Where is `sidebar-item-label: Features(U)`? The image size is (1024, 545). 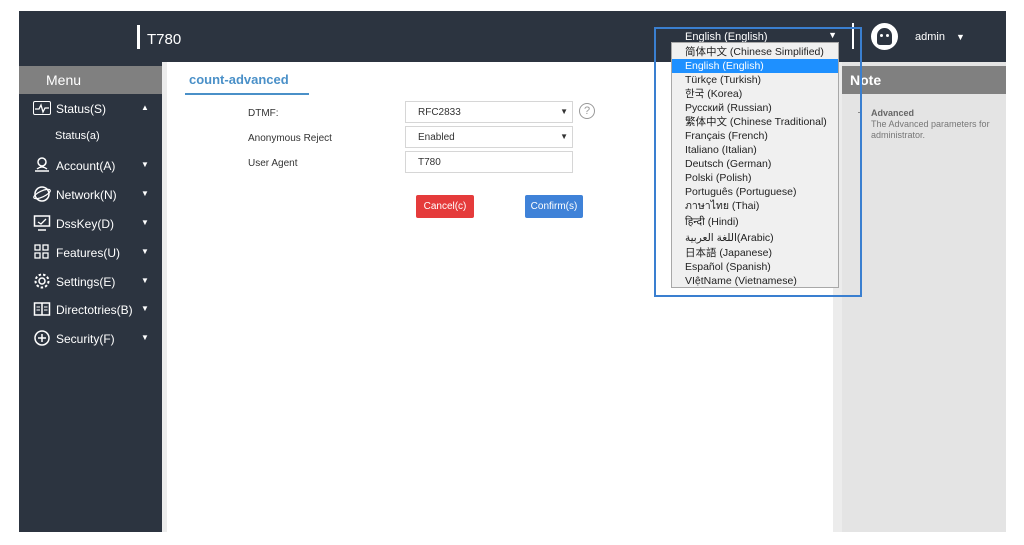 sidebar-item-label: Features(U) is located at coordinates (88, 253).